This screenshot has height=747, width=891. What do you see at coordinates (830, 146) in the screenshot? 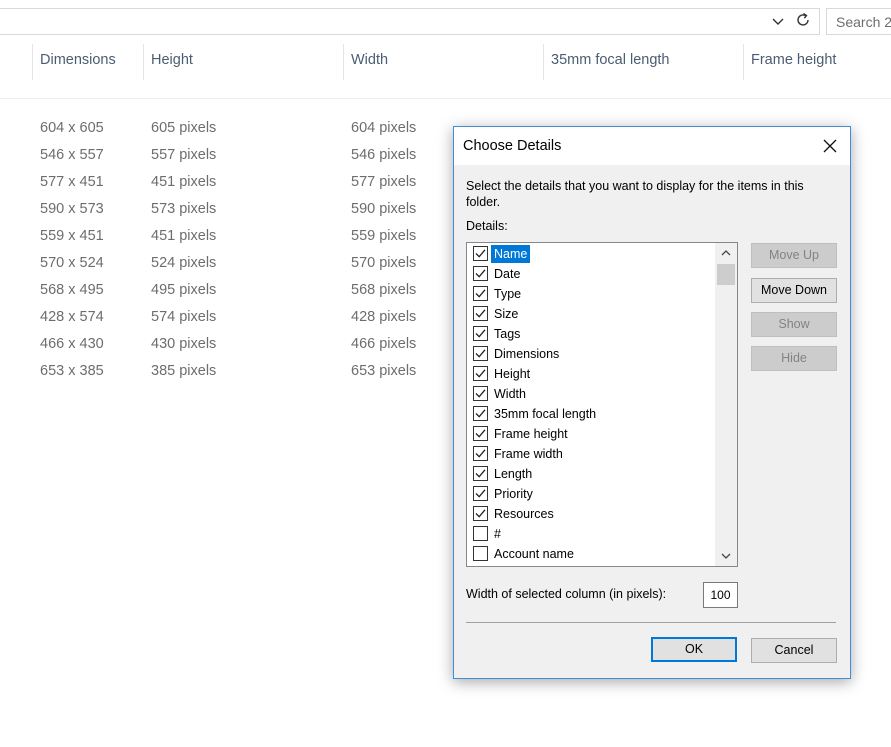
I see `close-icon` at bounding box center [830, 146].